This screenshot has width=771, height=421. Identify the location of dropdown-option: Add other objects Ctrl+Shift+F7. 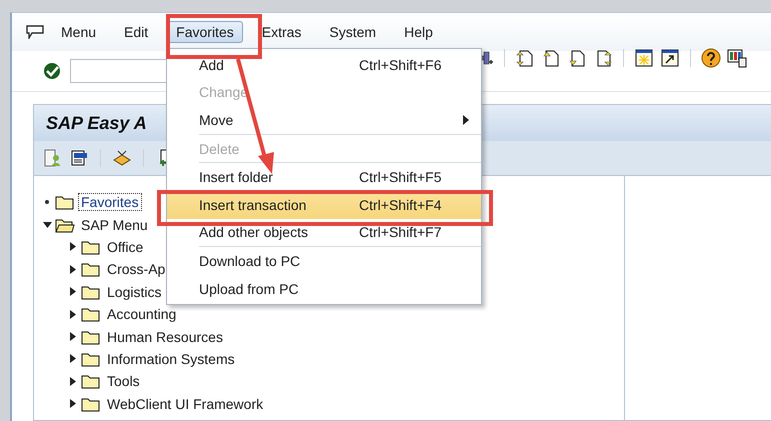
(324, 232).